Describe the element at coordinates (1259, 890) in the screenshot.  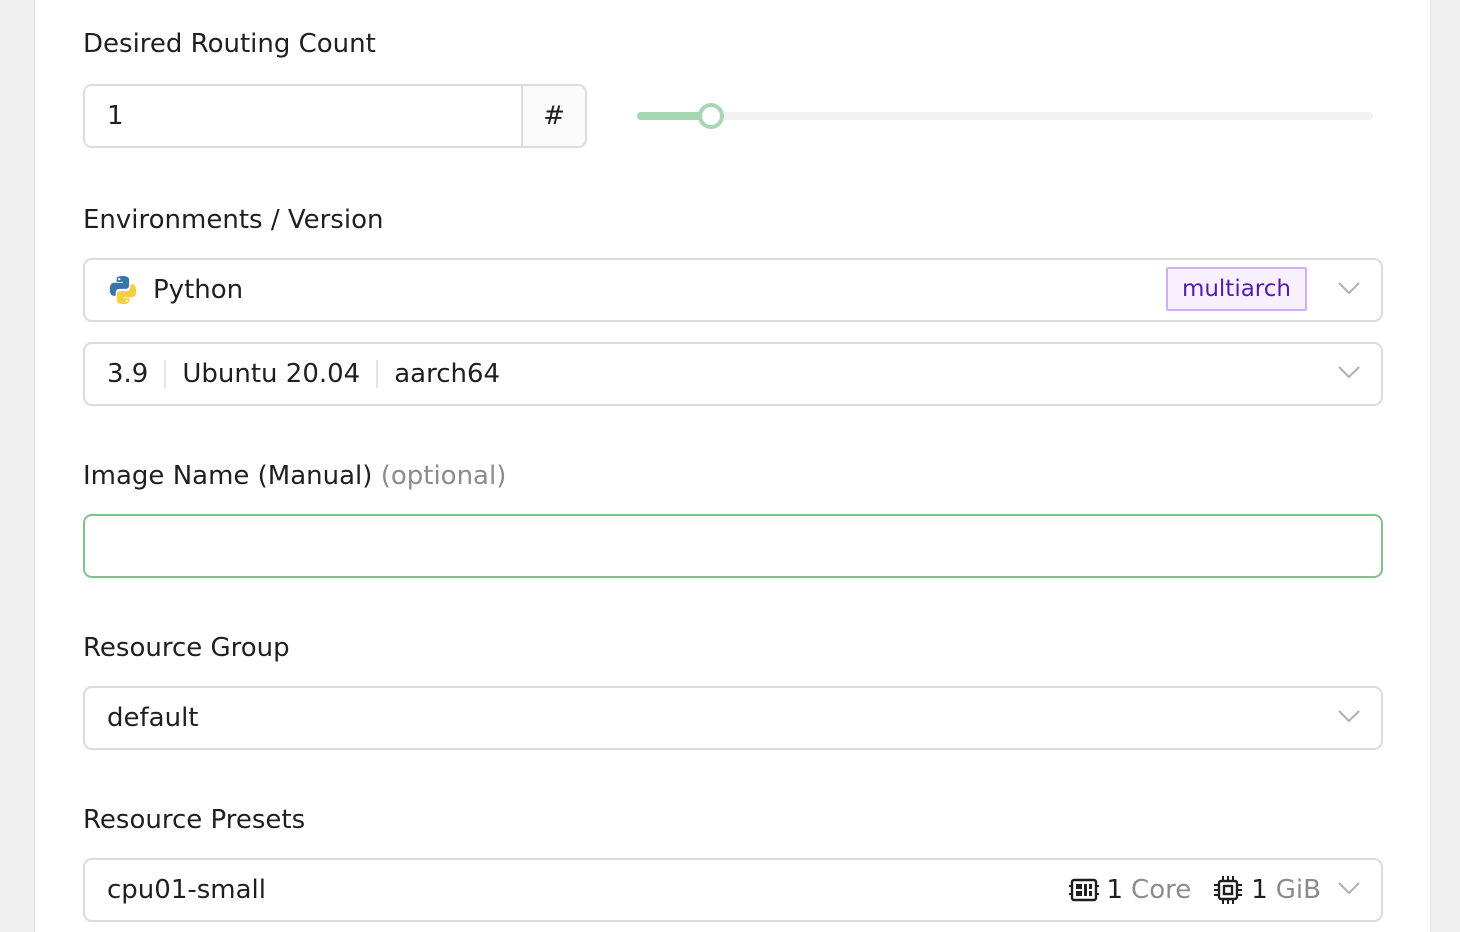
I see `memory-value: 1` at that location.